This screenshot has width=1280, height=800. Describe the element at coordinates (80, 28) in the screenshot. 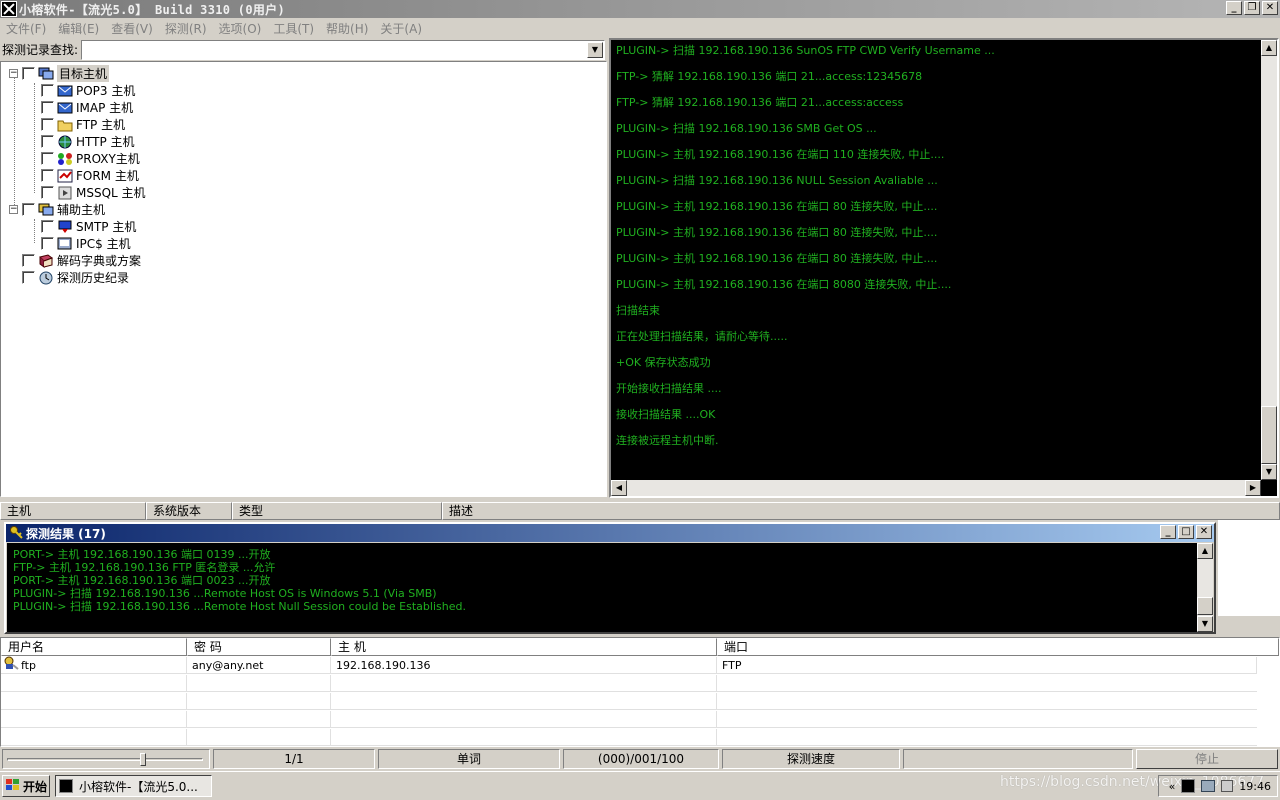

I see `menu-edit: 编辑(E)` at that location.